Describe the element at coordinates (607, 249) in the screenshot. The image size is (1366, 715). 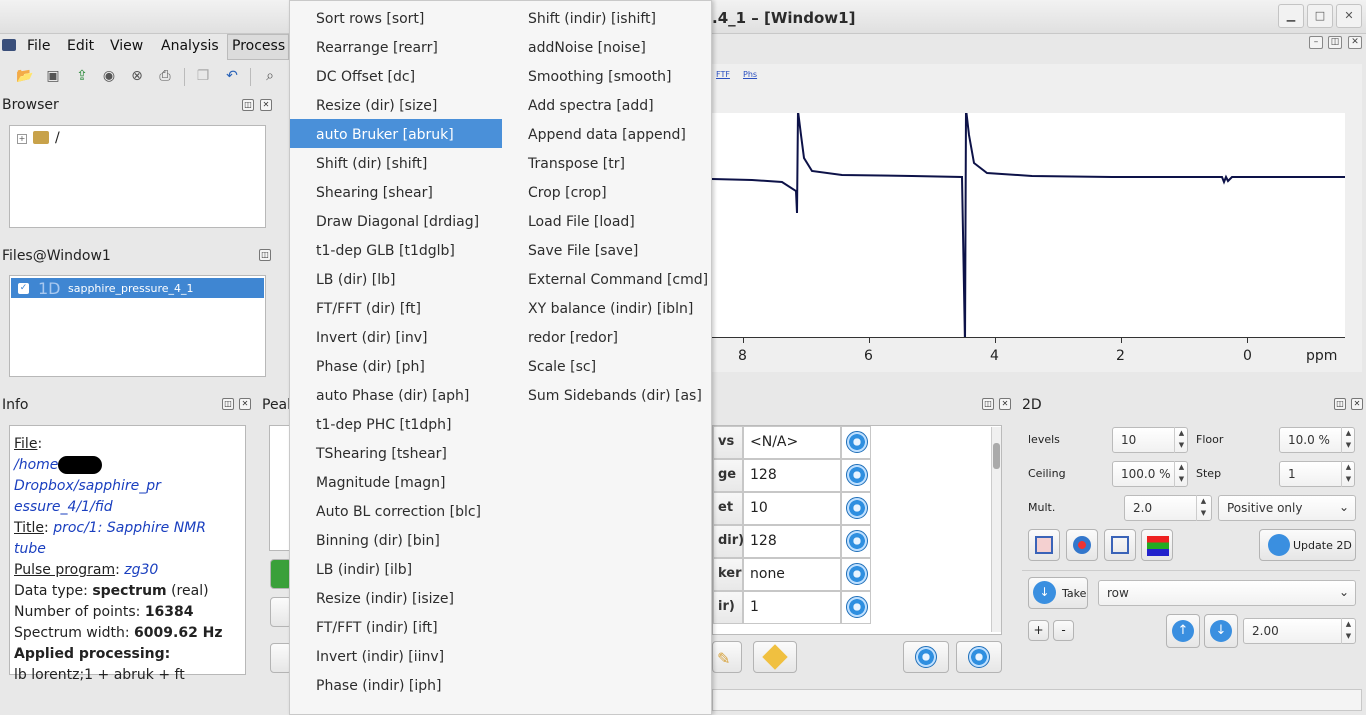
I see `menu-item: Save File [save]` at that location.